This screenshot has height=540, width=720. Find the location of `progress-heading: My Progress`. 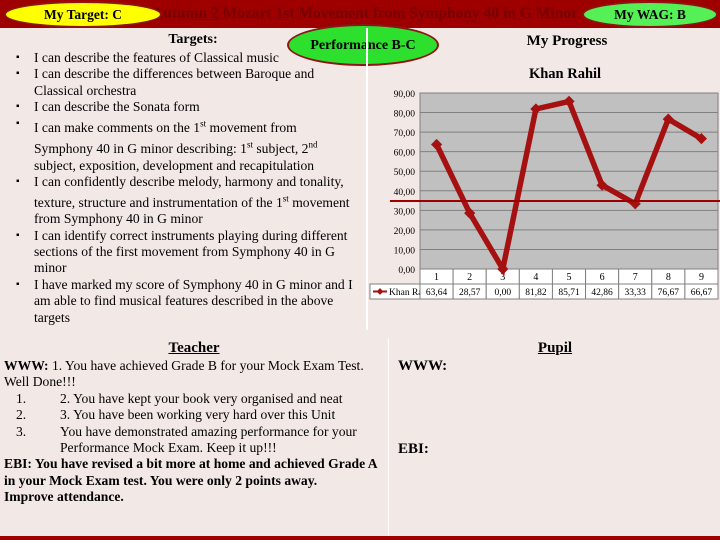

progress-heading: My Progress is located at coordinates (567, 41).